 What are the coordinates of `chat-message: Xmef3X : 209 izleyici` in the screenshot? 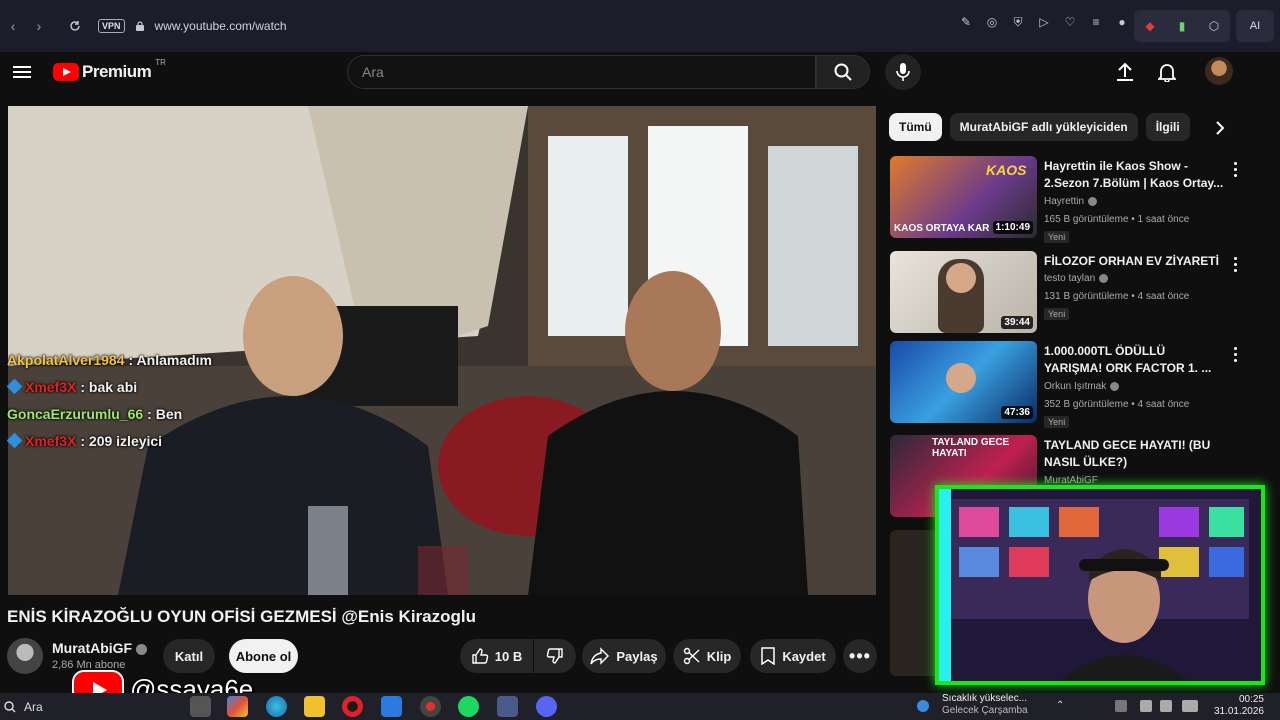 It's located at (246, 440).